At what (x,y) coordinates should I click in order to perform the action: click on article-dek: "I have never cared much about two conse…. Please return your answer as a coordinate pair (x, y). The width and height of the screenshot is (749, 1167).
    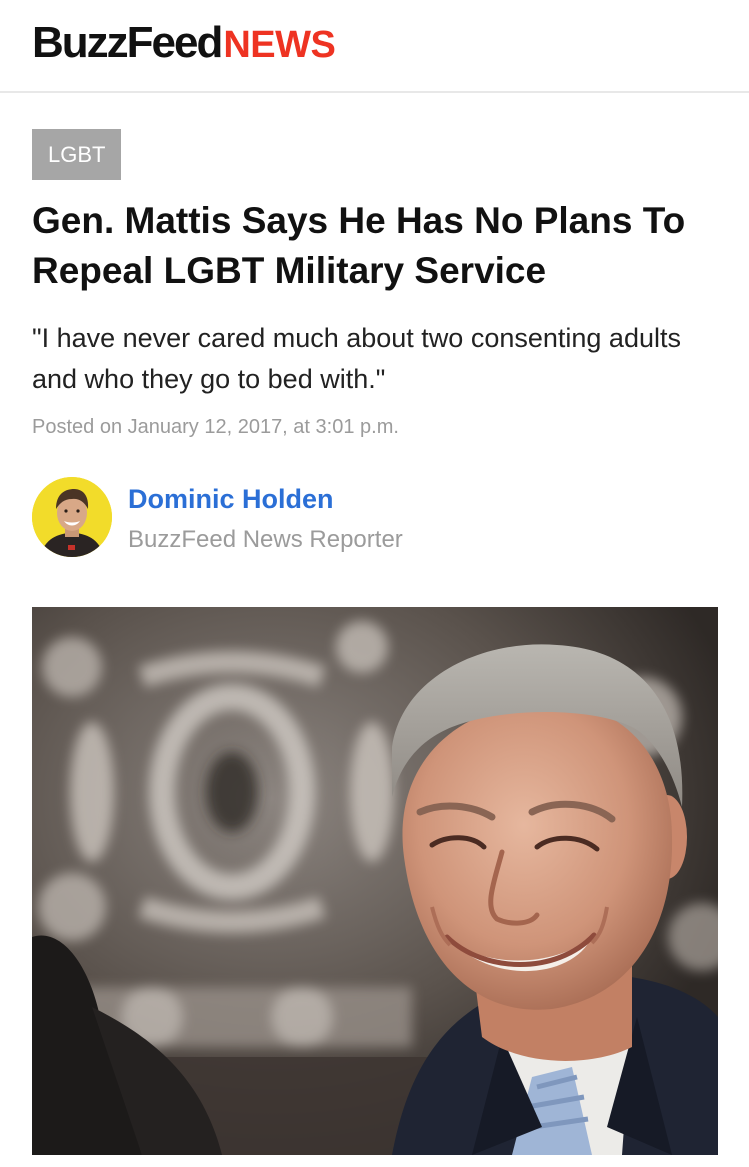
    Looking at the image, I should click on (356, 358).